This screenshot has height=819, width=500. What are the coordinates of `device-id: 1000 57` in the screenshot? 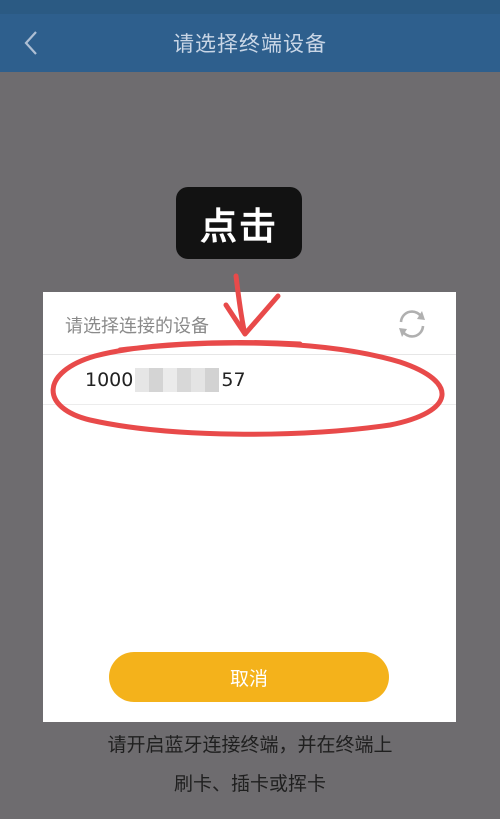 It's located at (165, 380).